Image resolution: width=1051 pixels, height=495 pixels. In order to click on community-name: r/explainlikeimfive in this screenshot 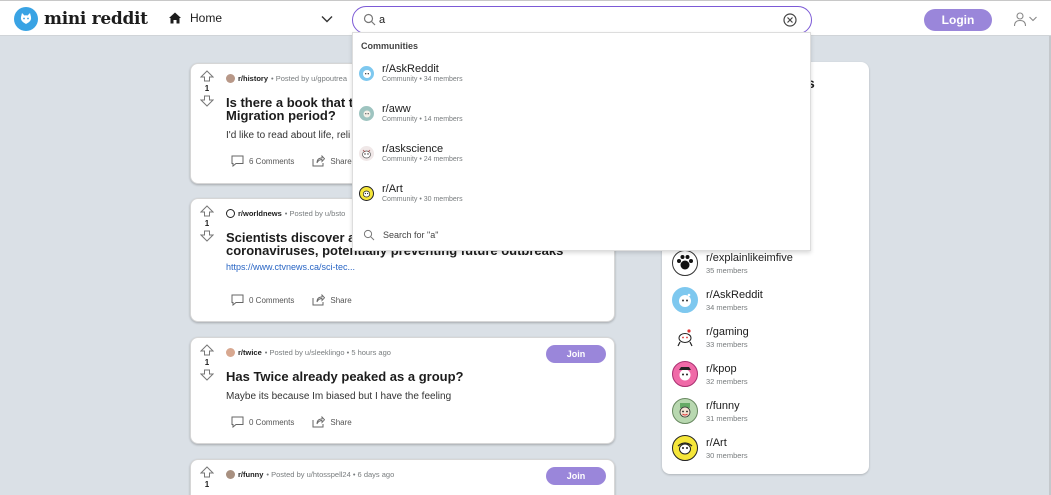, I will do `click(749, 257)`.